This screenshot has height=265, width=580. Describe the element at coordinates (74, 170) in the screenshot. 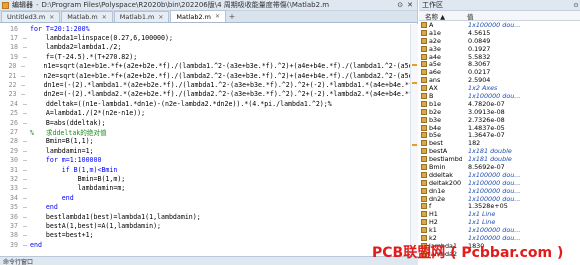

I see `code-text: if B(1,m)<Bmin` at that location.